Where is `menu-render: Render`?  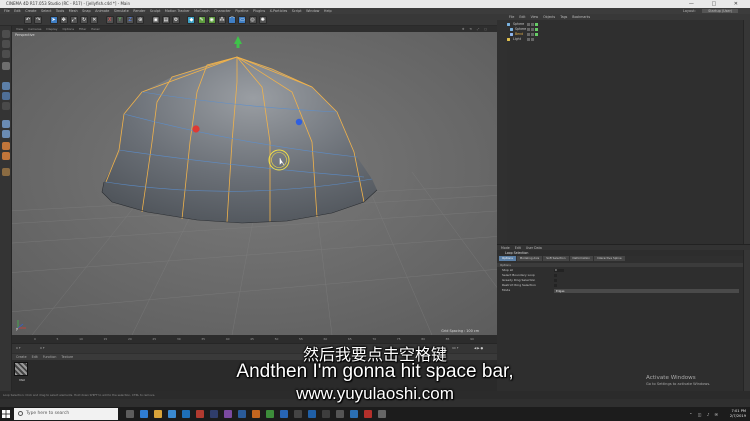
menu-render: Render is located at coordinates (139, 11).